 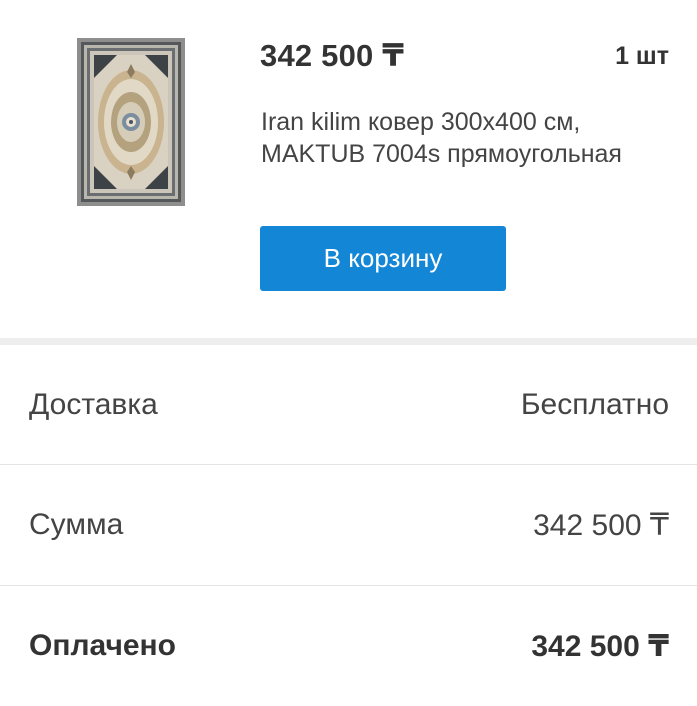 I want to click on product-price: 342 500 ₸, so click(x=332, y=55).